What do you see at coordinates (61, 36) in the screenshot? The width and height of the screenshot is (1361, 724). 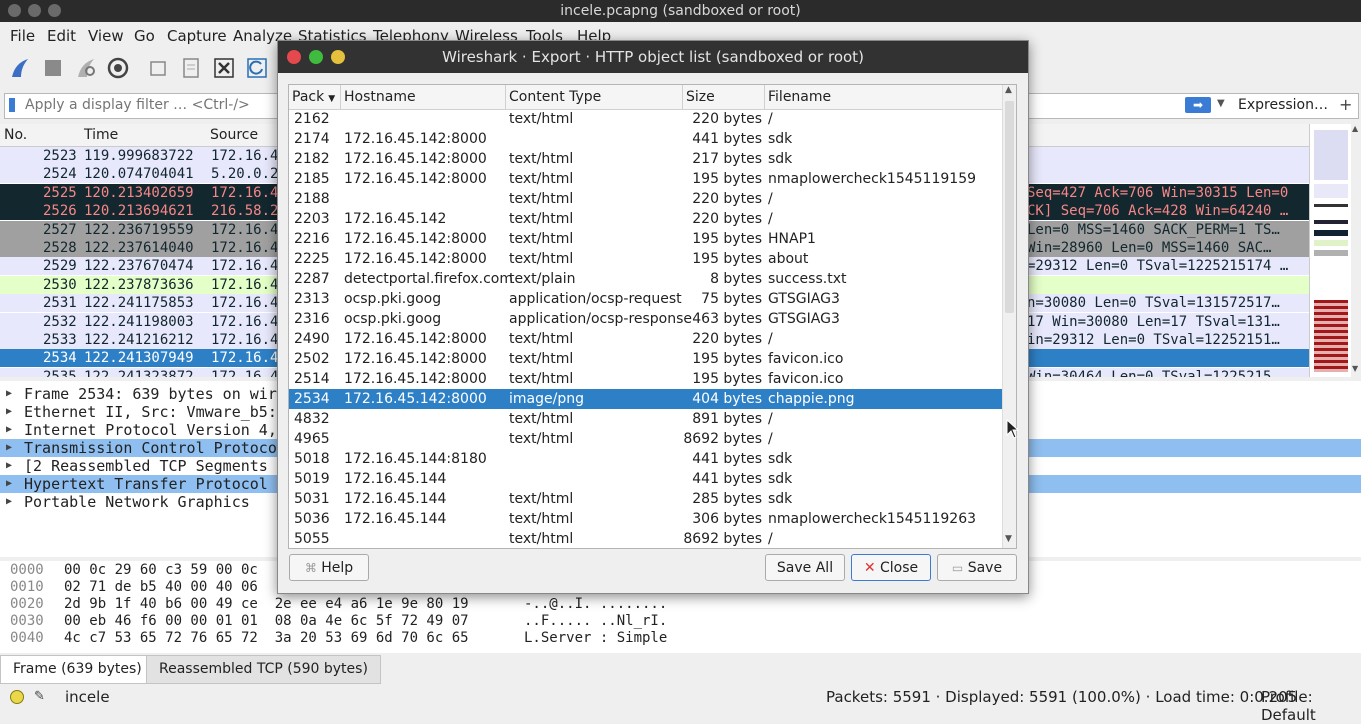 I see `menu-edit: Edit` at bounding box center [61, 36].